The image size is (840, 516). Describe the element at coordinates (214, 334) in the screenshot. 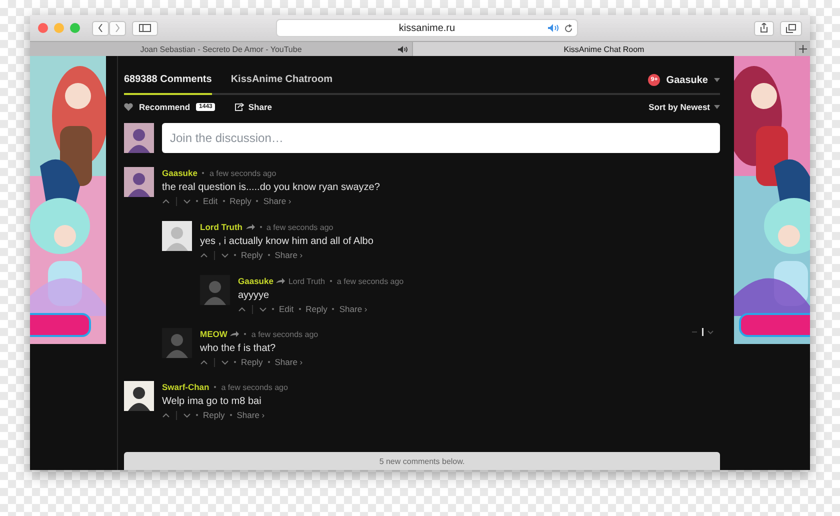

I see `author-name: MEOW` at that location.